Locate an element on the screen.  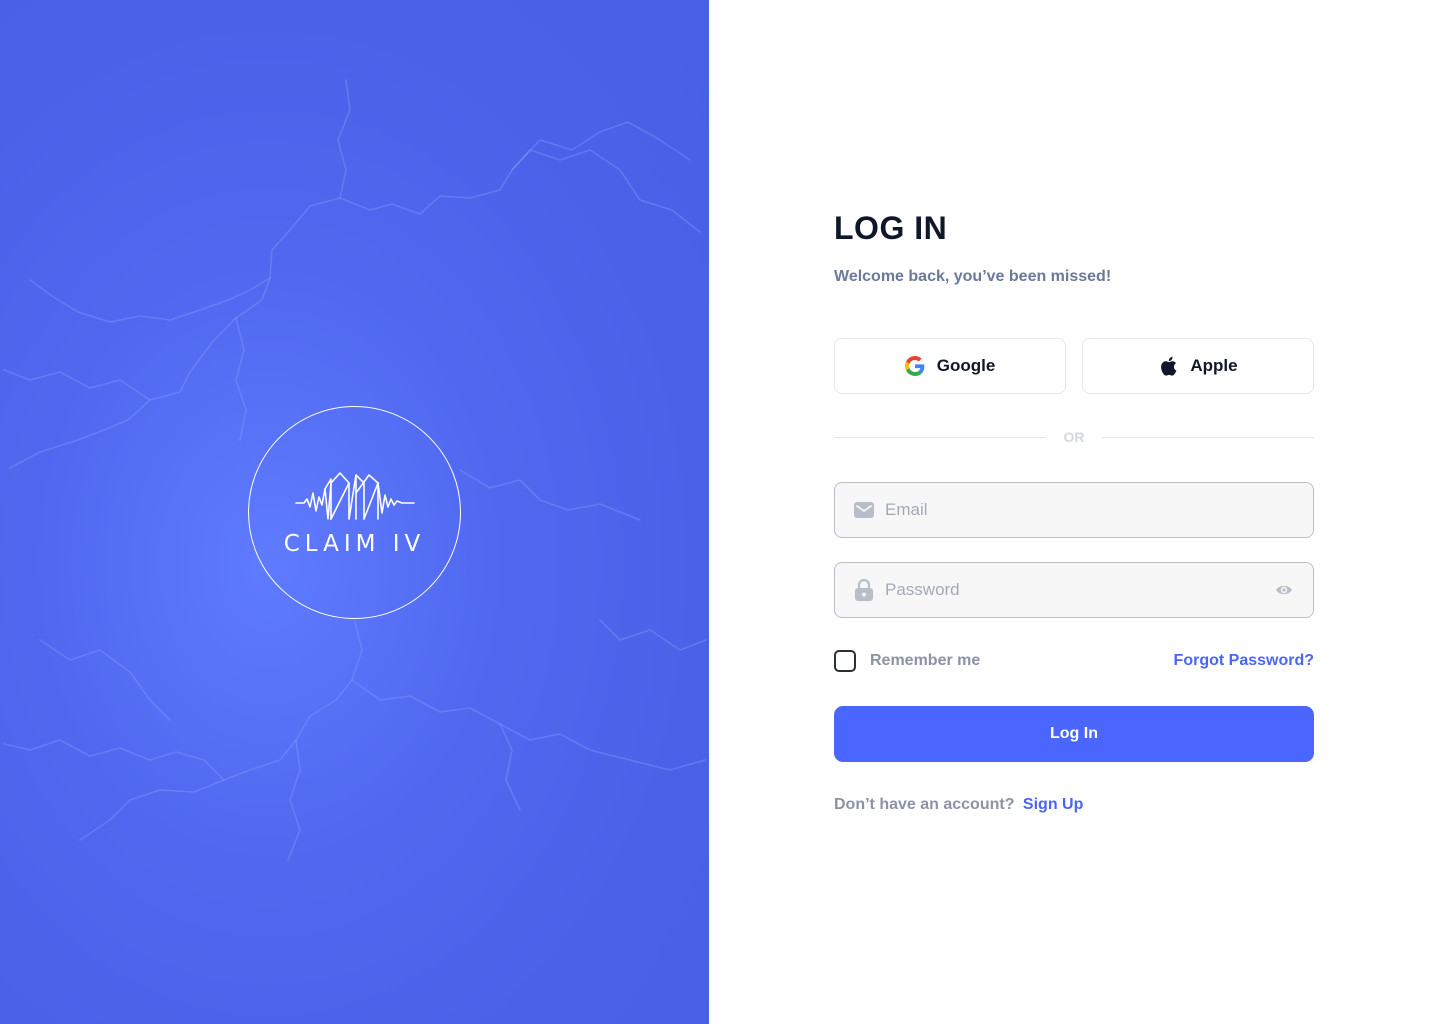
google-login-label: Google is located at coordinates (966, 365).